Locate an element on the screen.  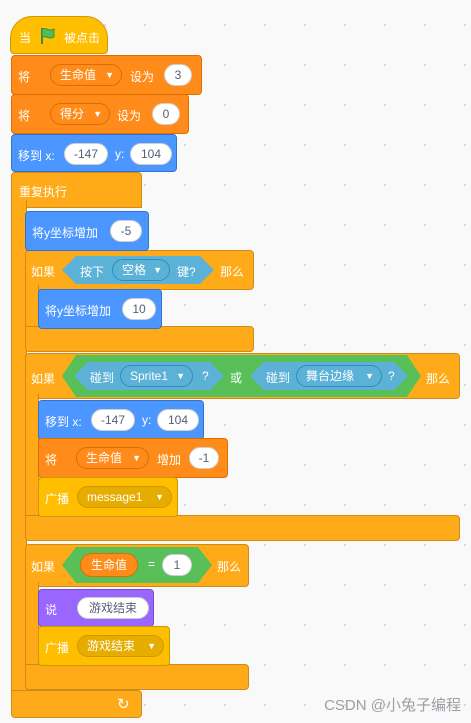
goto1-x-input: -147 is located at coordinates (86, 154).